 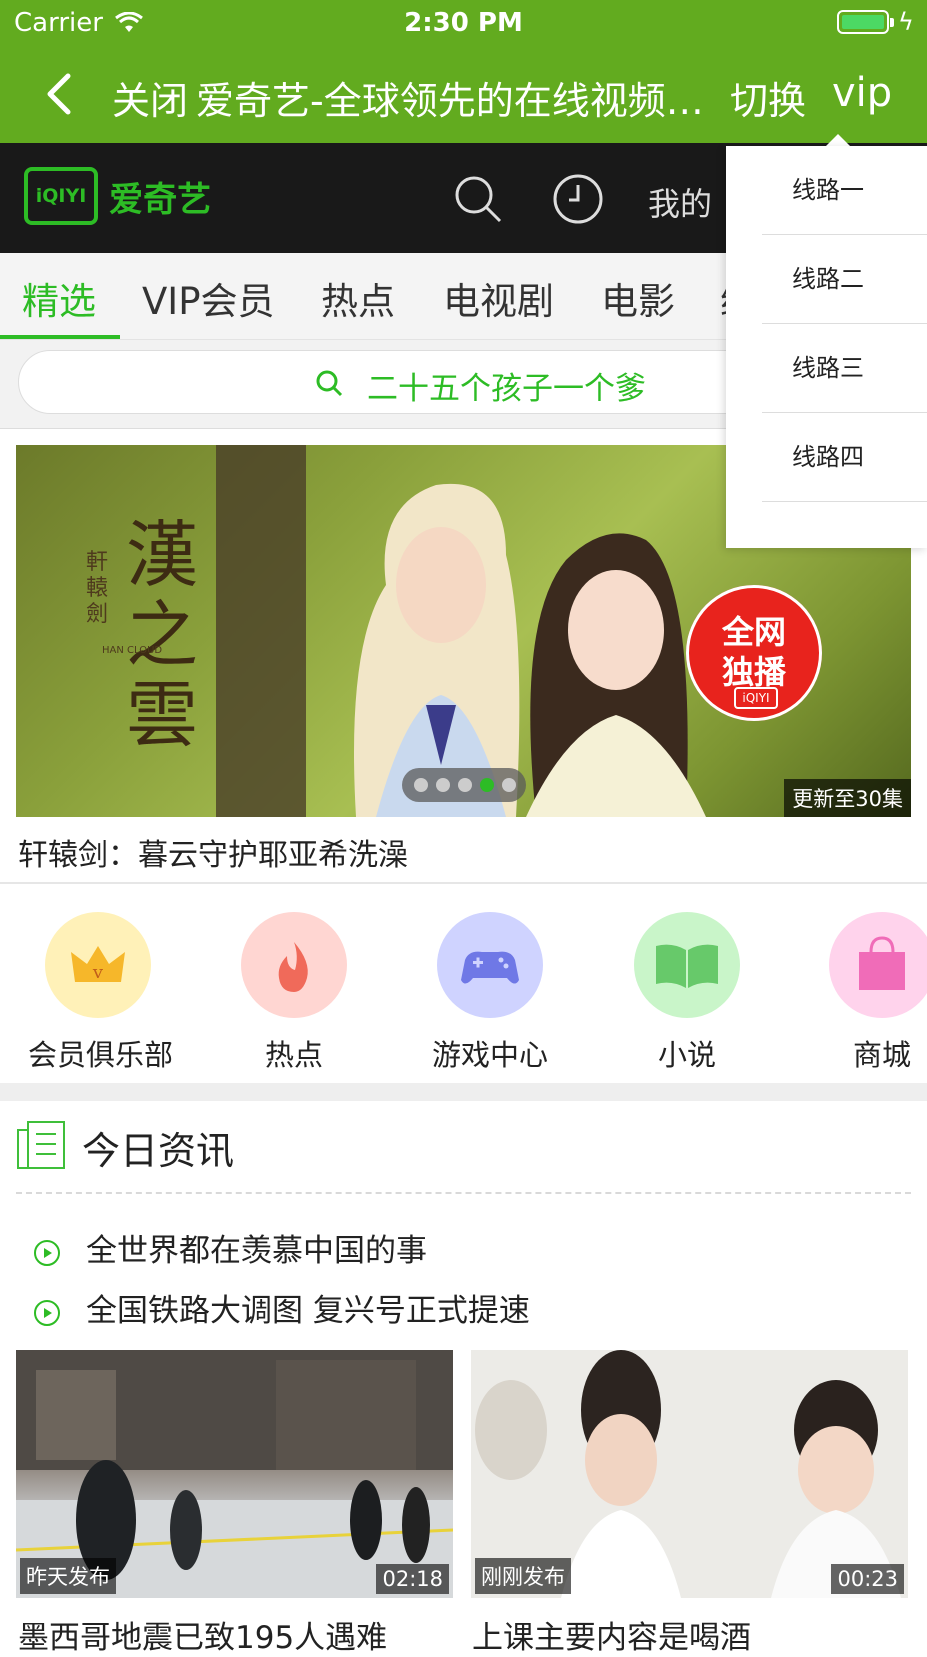 I want to click on vip-button: vip, so click(x=862, y=93).